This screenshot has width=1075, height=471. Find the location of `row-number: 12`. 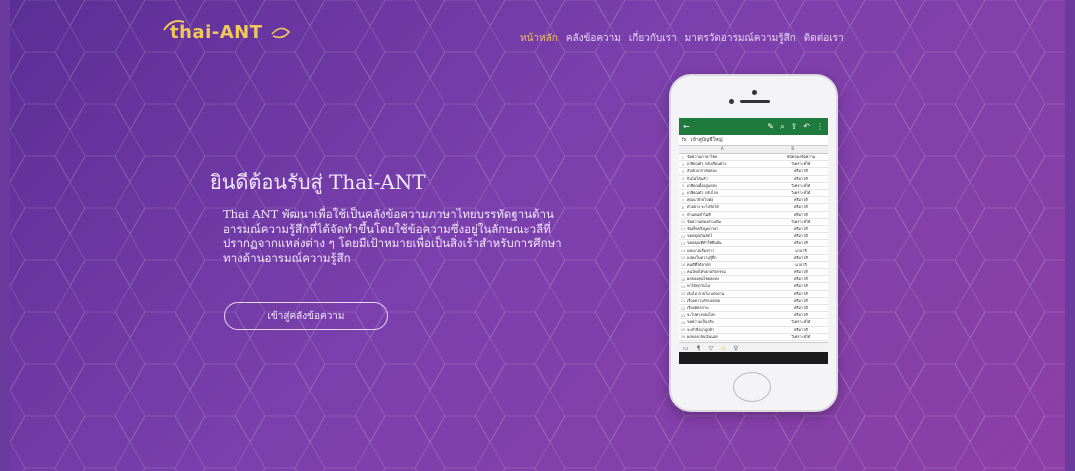

row-number: 12 is located at coordinates (683, 236).